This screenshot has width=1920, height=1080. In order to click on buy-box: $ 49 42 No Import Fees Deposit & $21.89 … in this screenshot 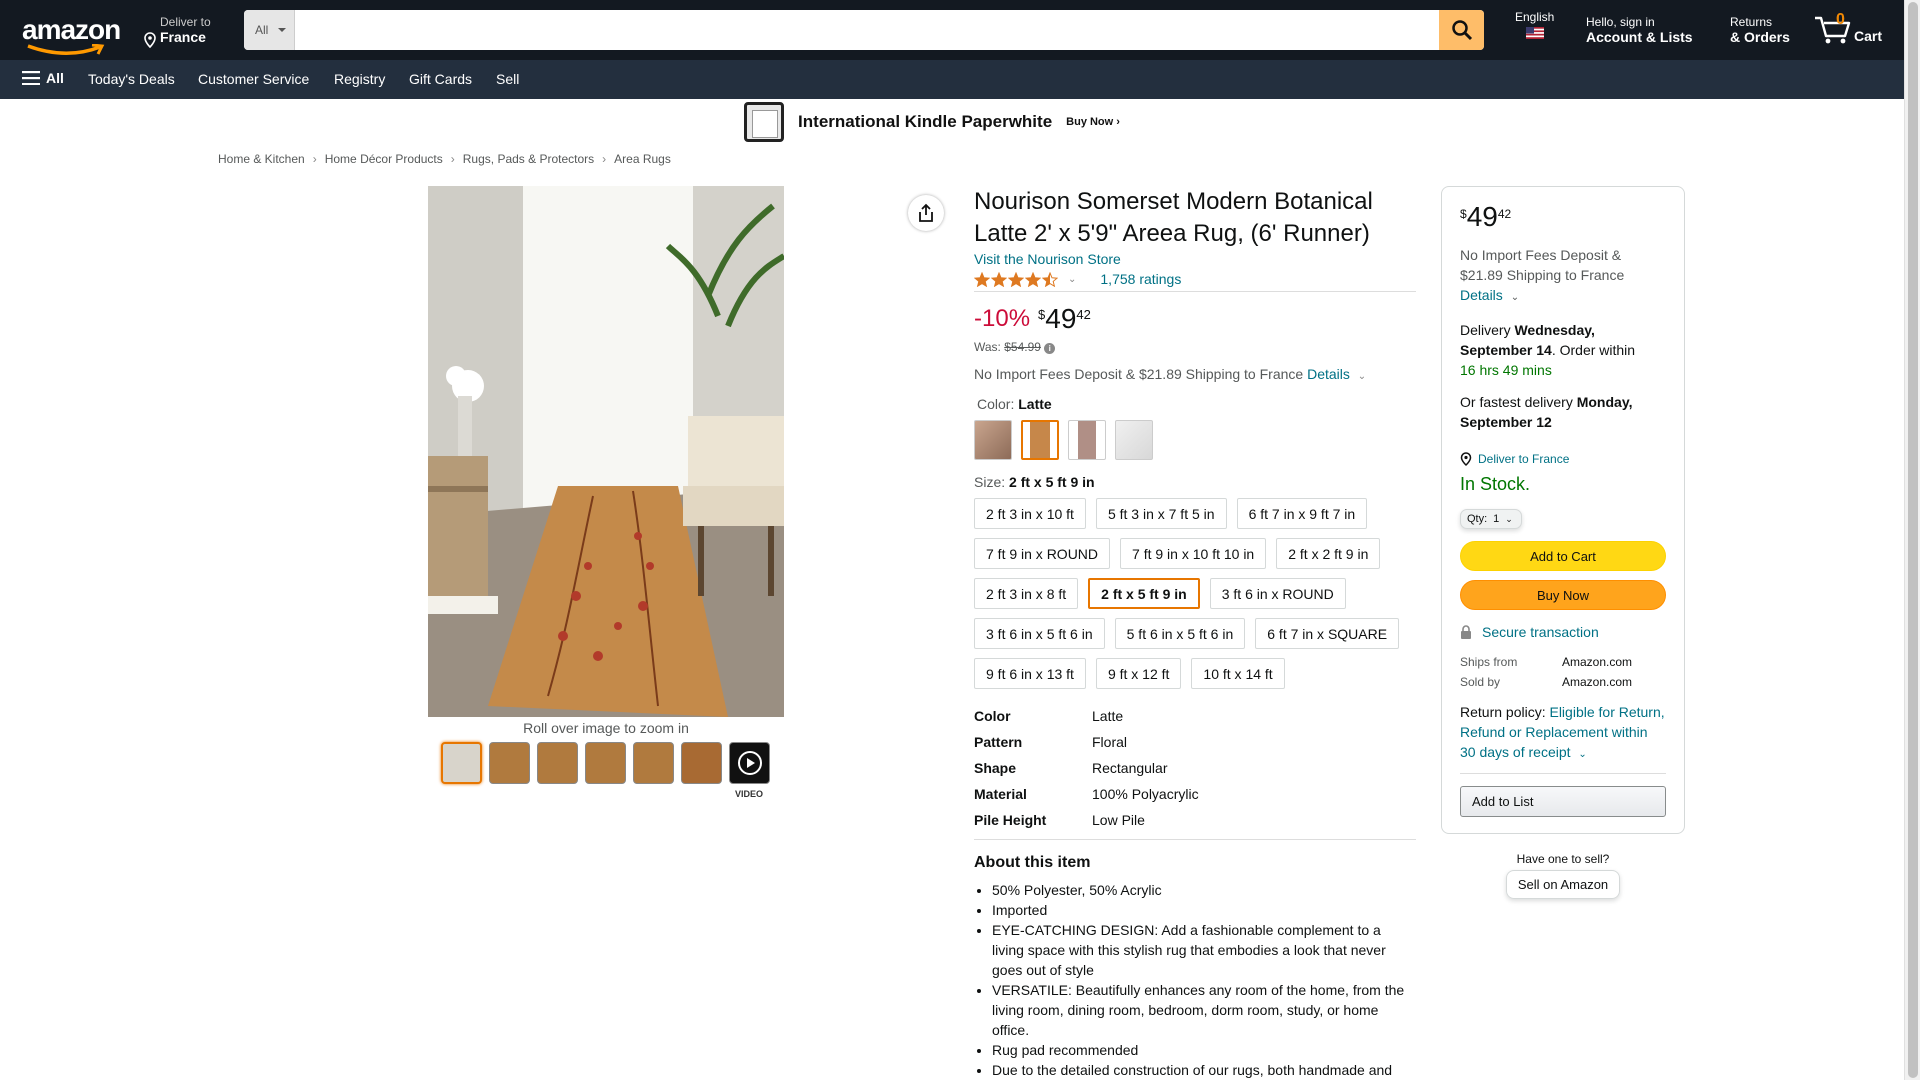, I will do `click(1563, 510)`.